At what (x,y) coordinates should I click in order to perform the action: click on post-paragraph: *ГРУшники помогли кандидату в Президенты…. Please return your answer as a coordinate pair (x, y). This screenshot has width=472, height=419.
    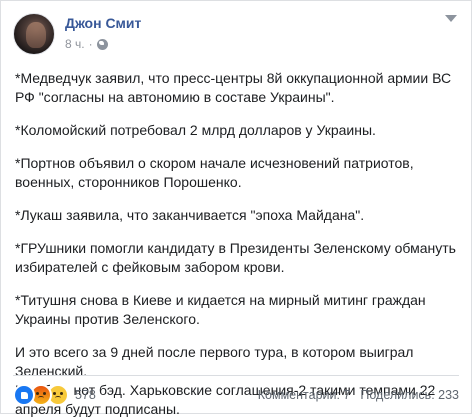
    Looking at the image, I should click on (235, 257).